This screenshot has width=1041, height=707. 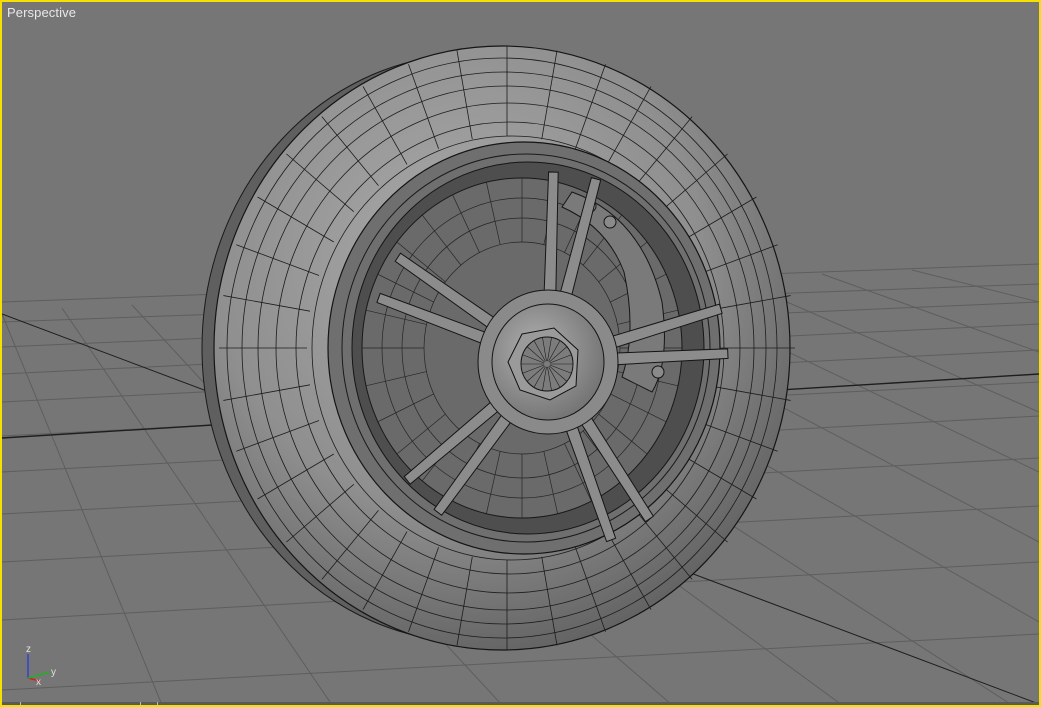 I want to click on viewport-bottom-edge, so click(x=520, y=703).